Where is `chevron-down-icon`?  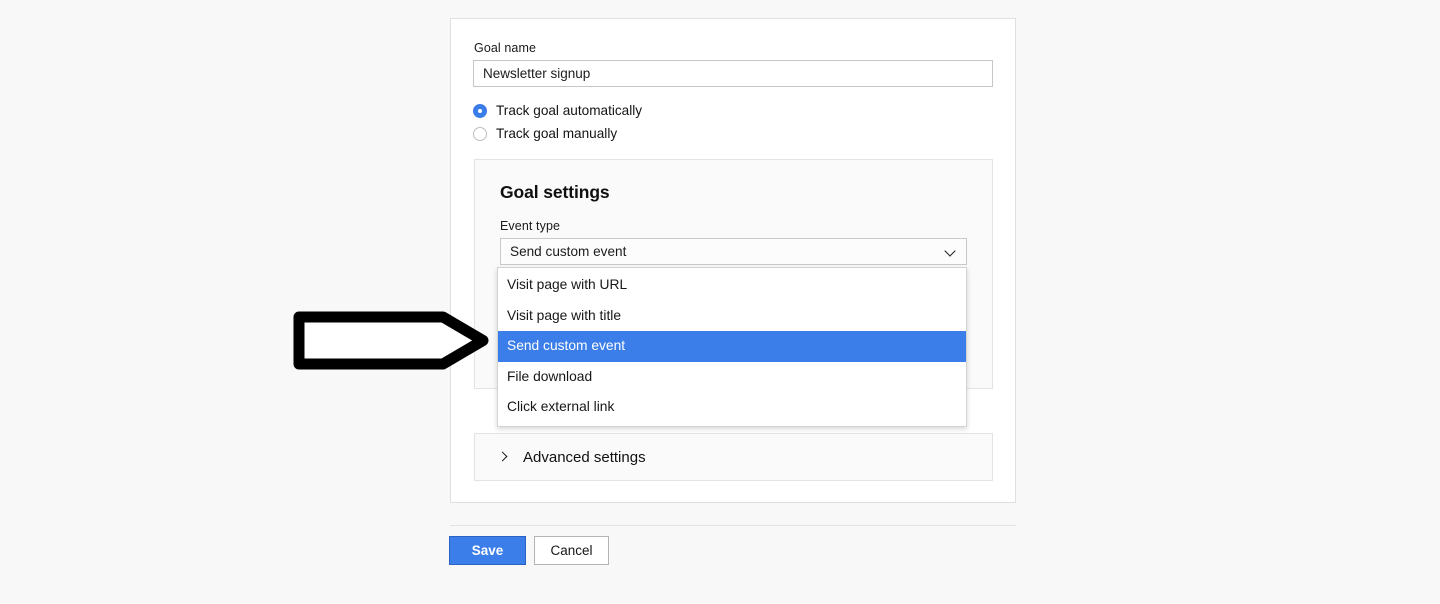 chevron-down-icon is located at coordinates (950, 251).